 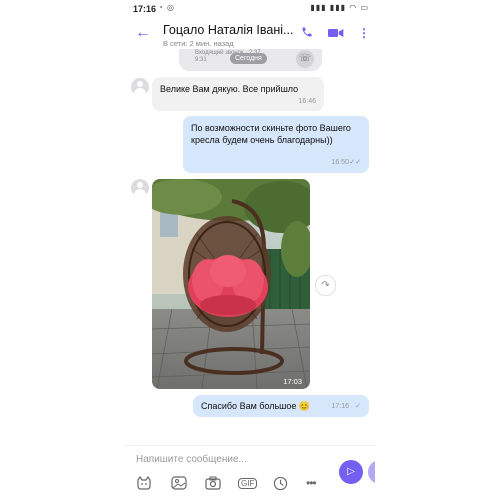 What do you see at coordinates (336, 35) in the screenshot?
I see `video-camera-icon` at bounding box center [336, 35].